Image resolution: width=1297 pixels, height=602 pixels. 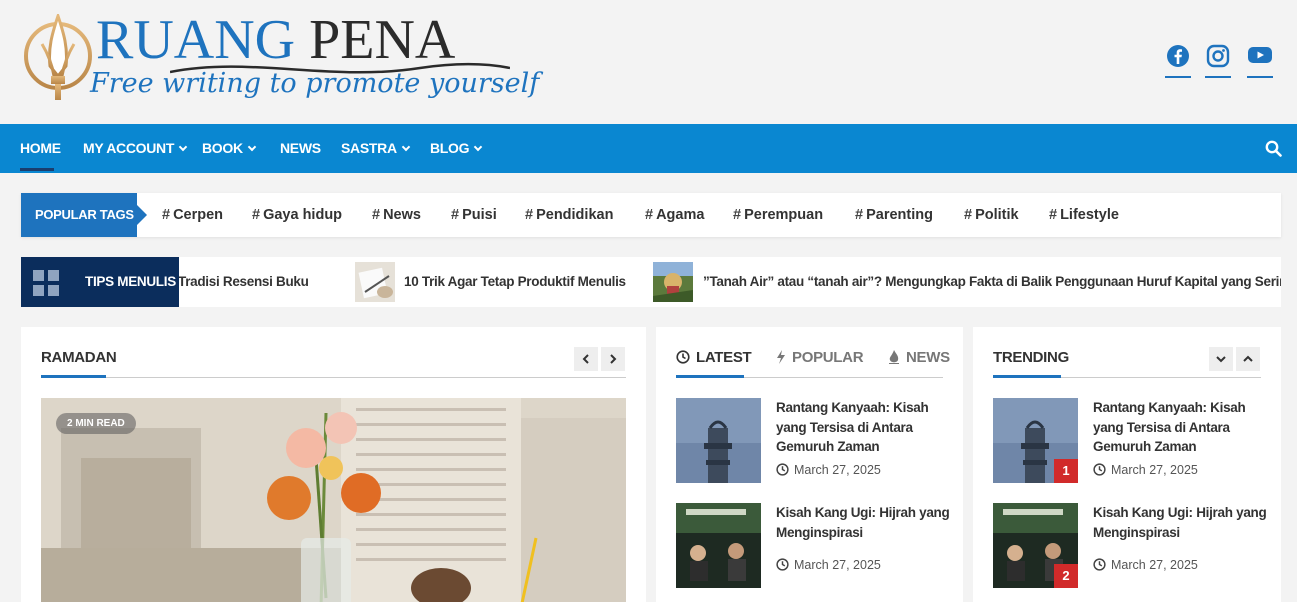 What do you see at coordinates (79, 357) in the screenshot?
I see `section-title: RAMADAN` at bounding box center [79, 357].